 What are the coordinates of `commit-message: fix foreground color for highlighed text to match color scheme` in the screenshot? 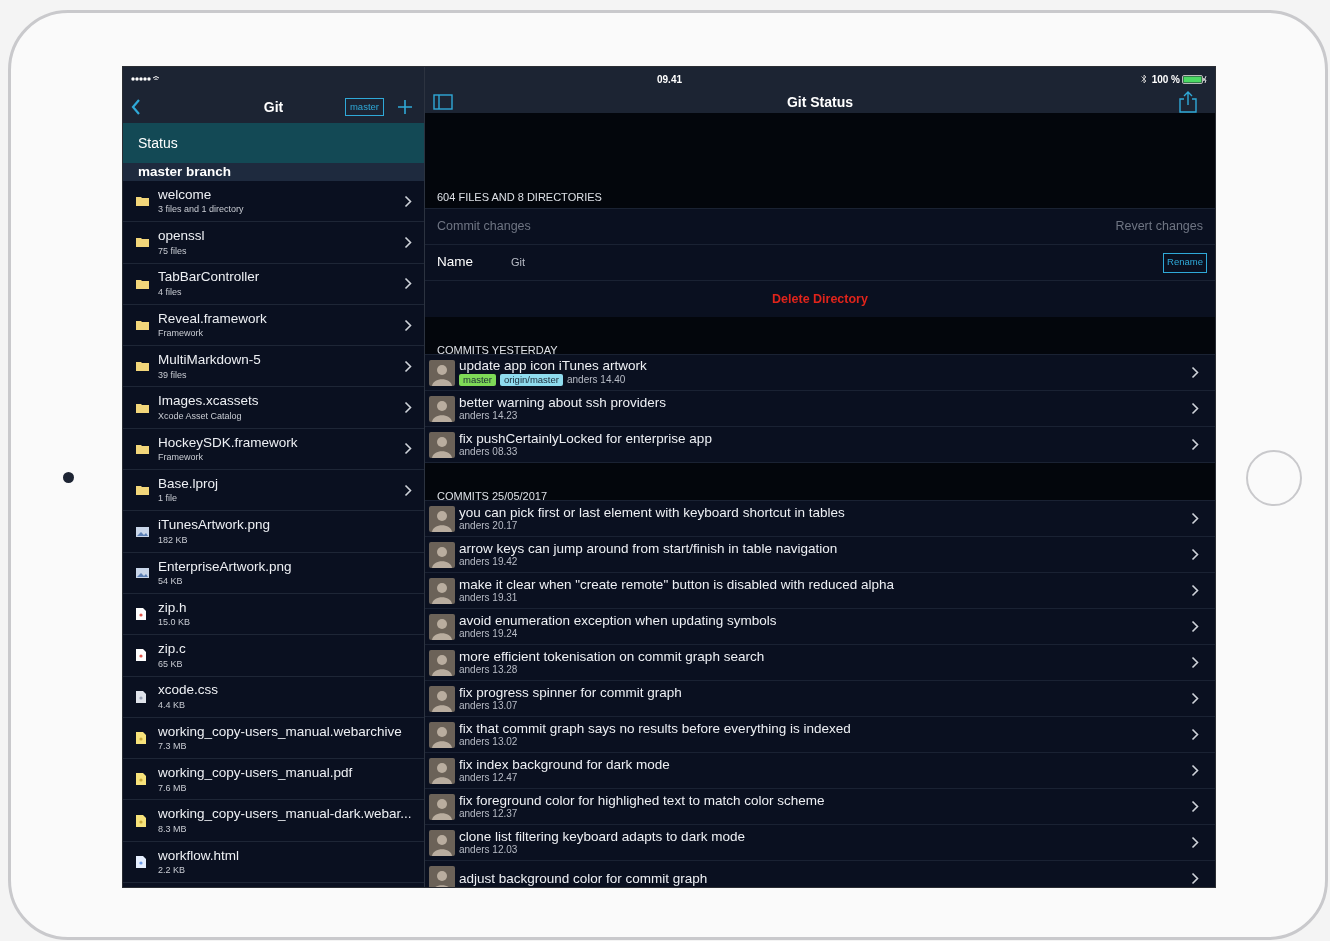 It's located at (642, 800).